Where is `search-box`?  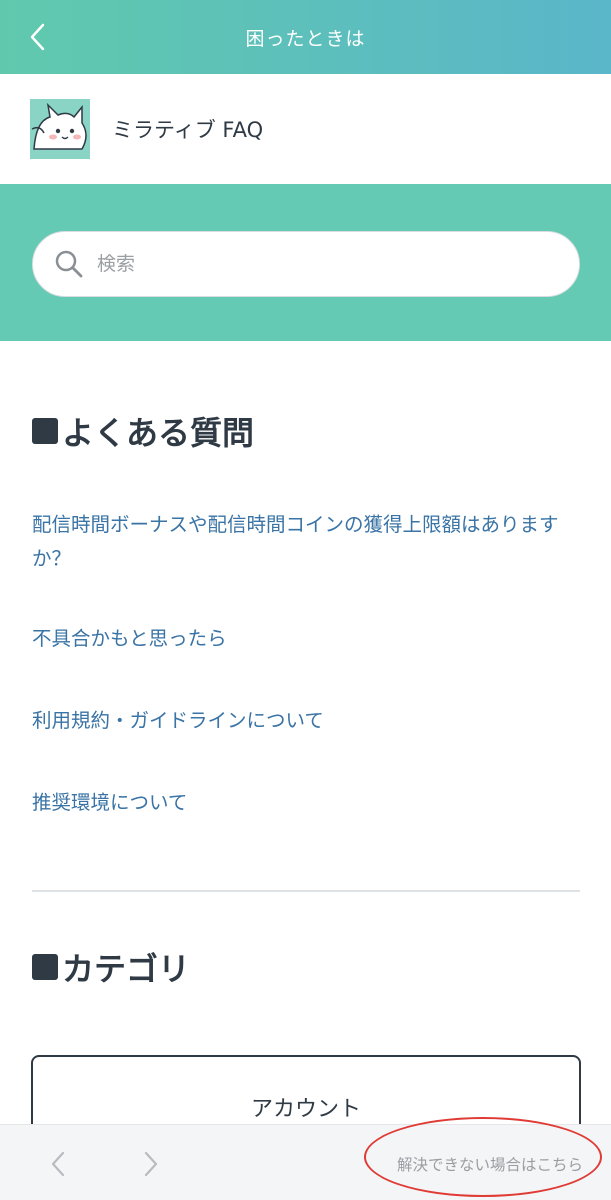 search-box is located at coordinates (306, 264).